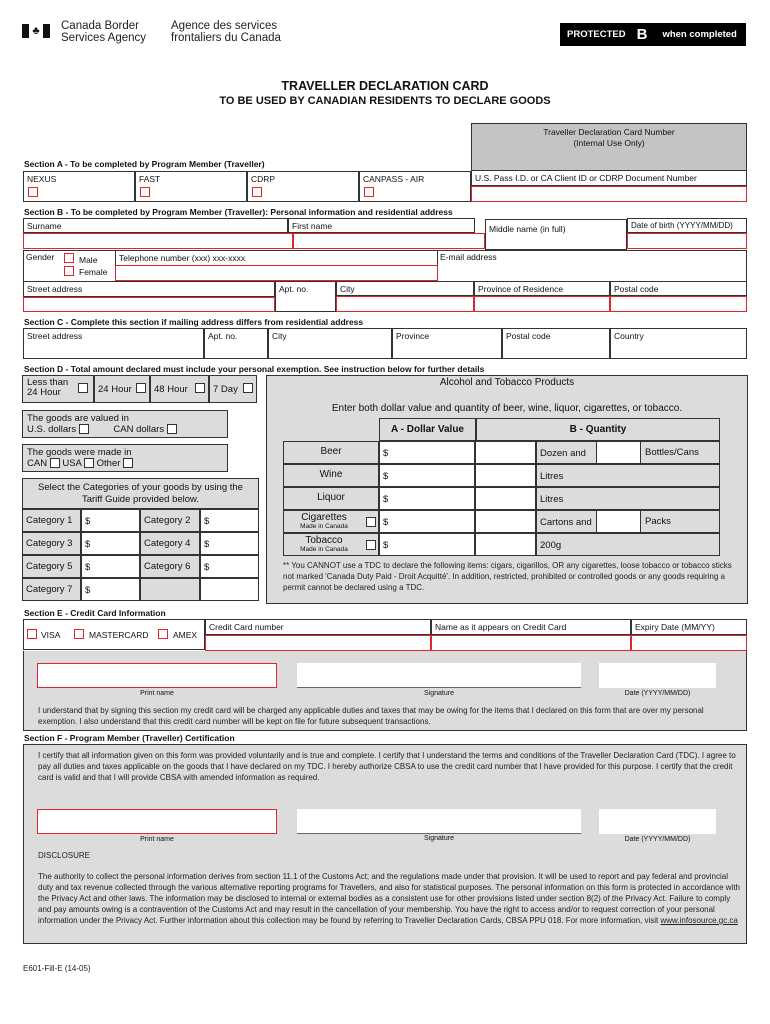  What do you see at coordinates (226, 38) in the screenshot?
I see `agency-fr-line2: frontaliers du Canada` at bounding box center [226, 38].